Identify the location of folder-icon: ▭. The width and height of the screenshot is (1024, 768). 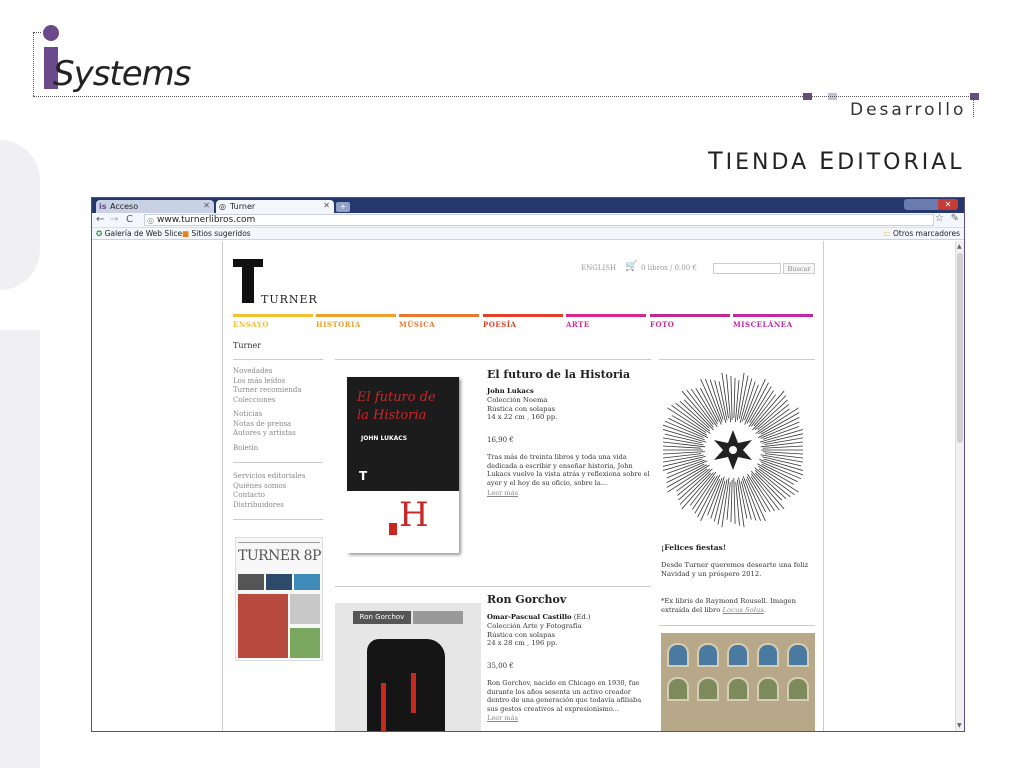
(887, 233).